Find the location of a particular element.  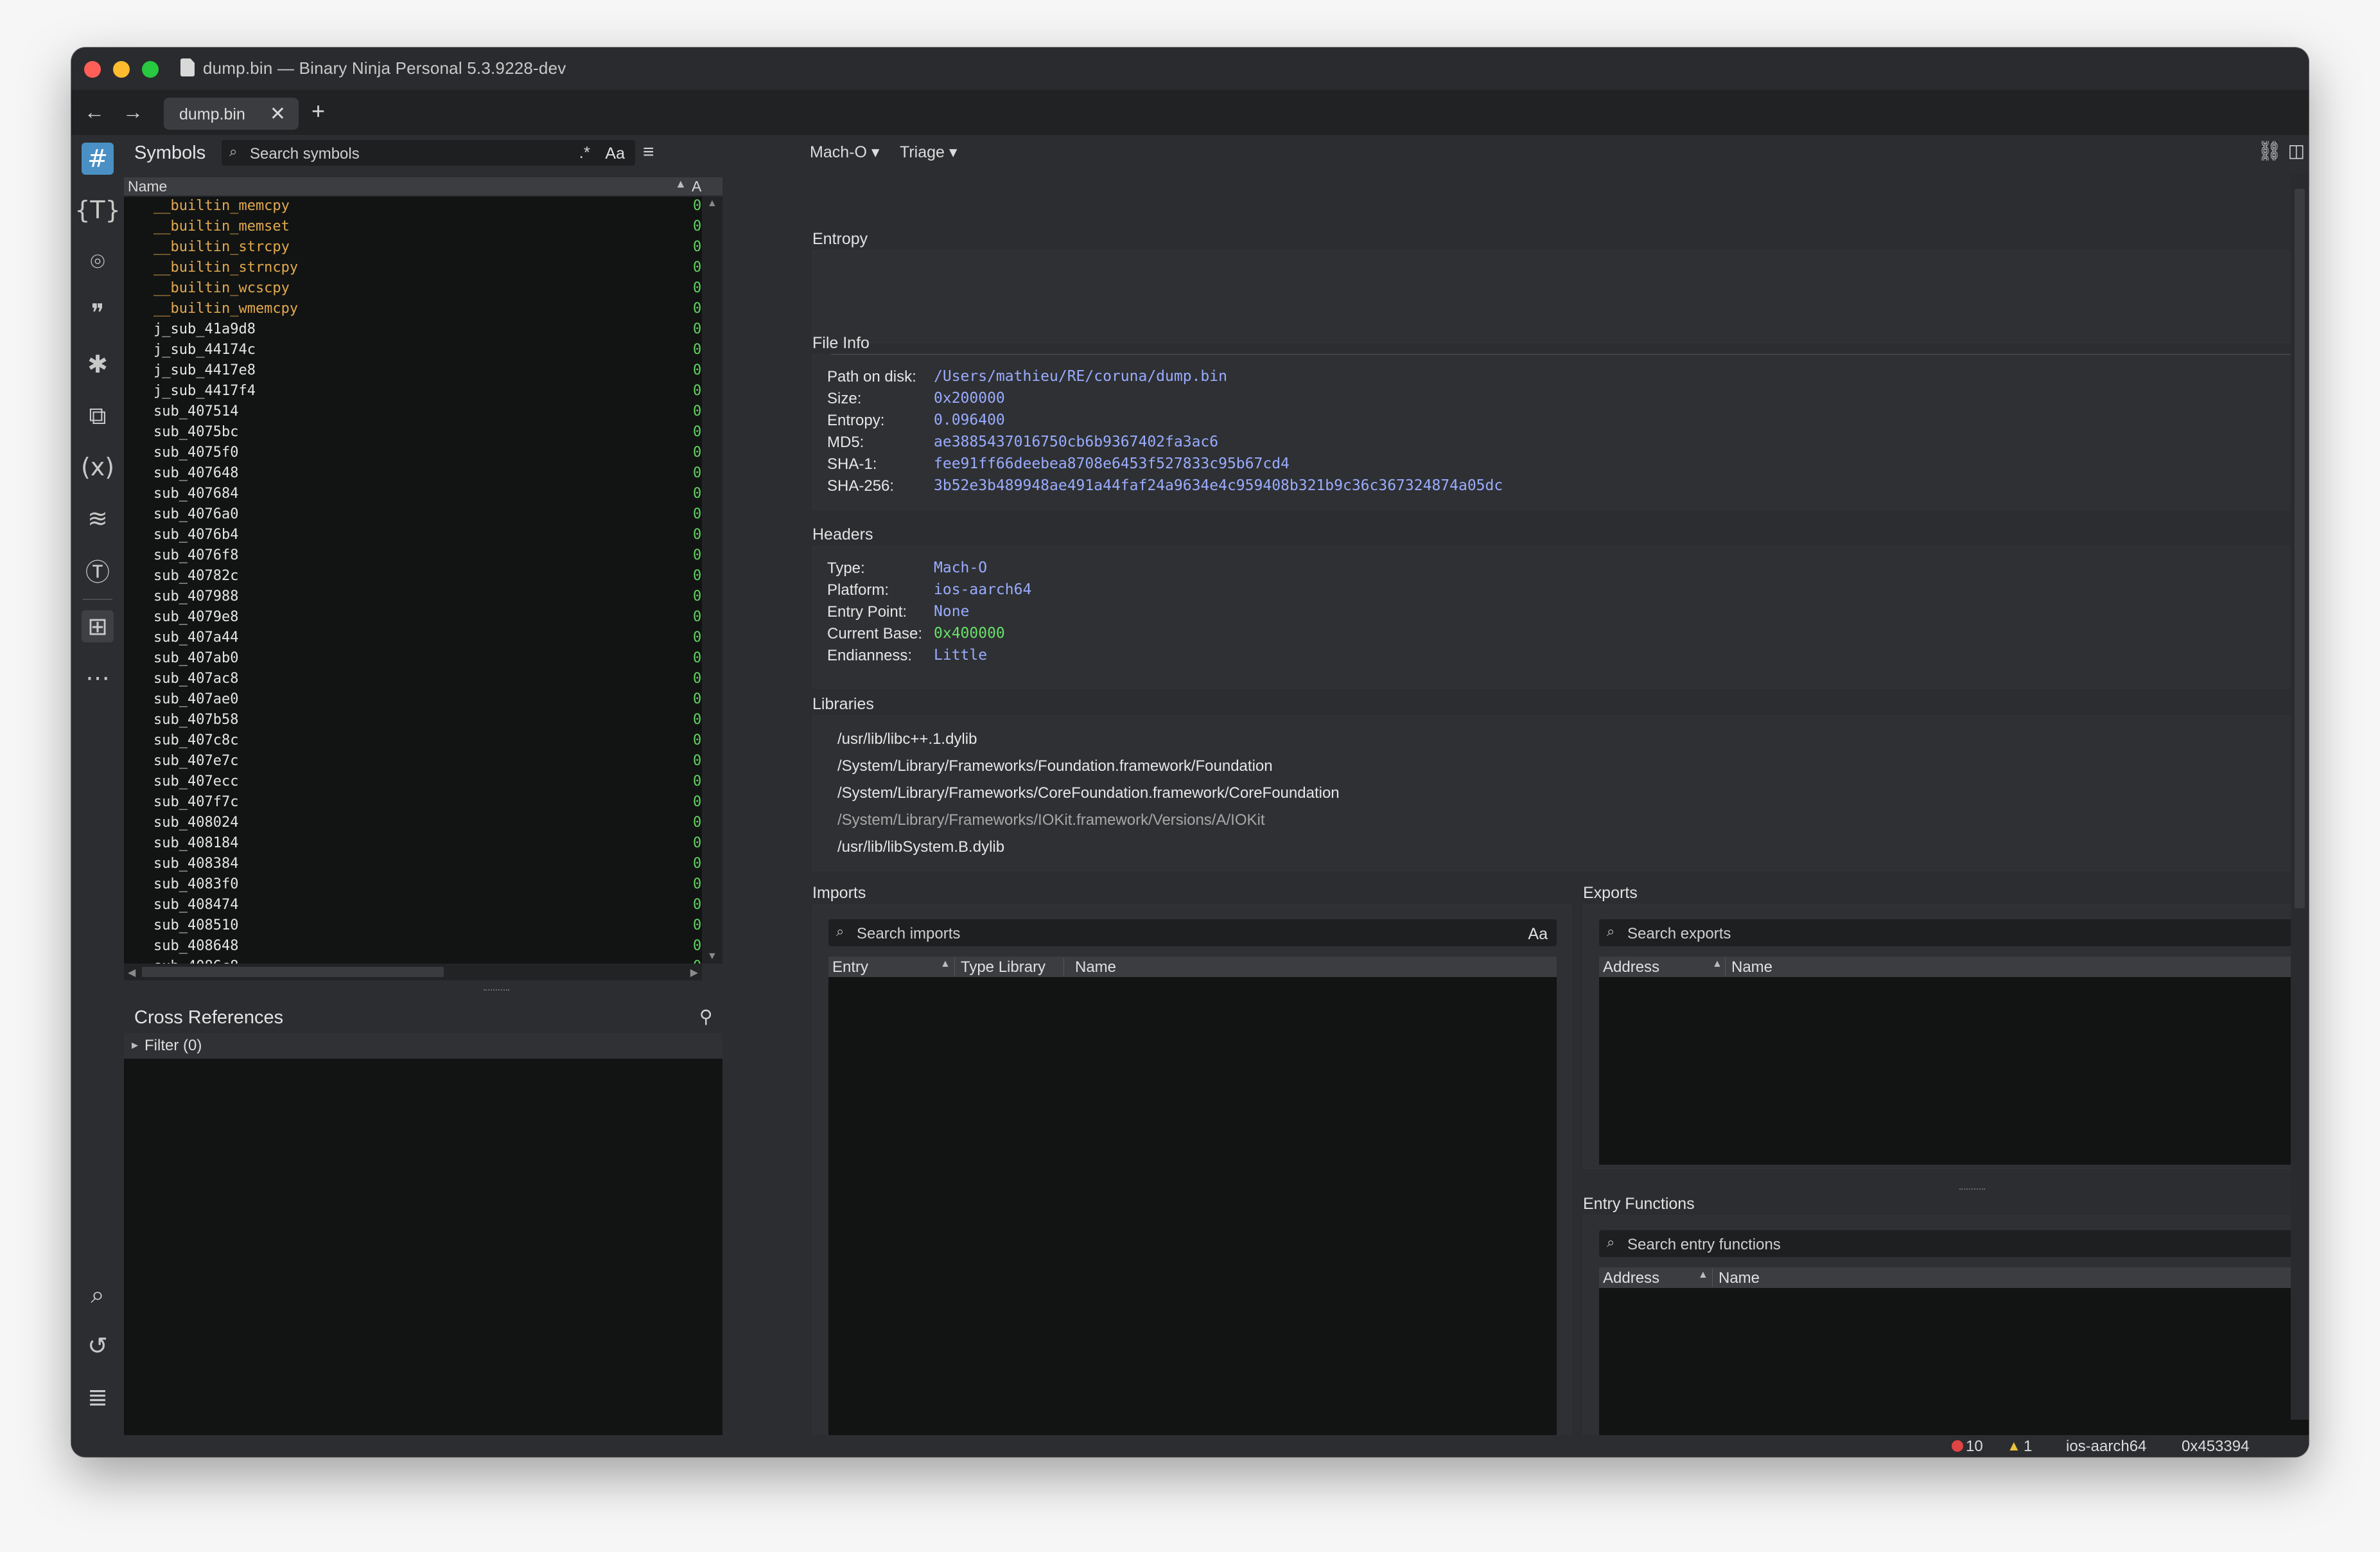

variables-icon: (x) is located at coordinates (98, 467).